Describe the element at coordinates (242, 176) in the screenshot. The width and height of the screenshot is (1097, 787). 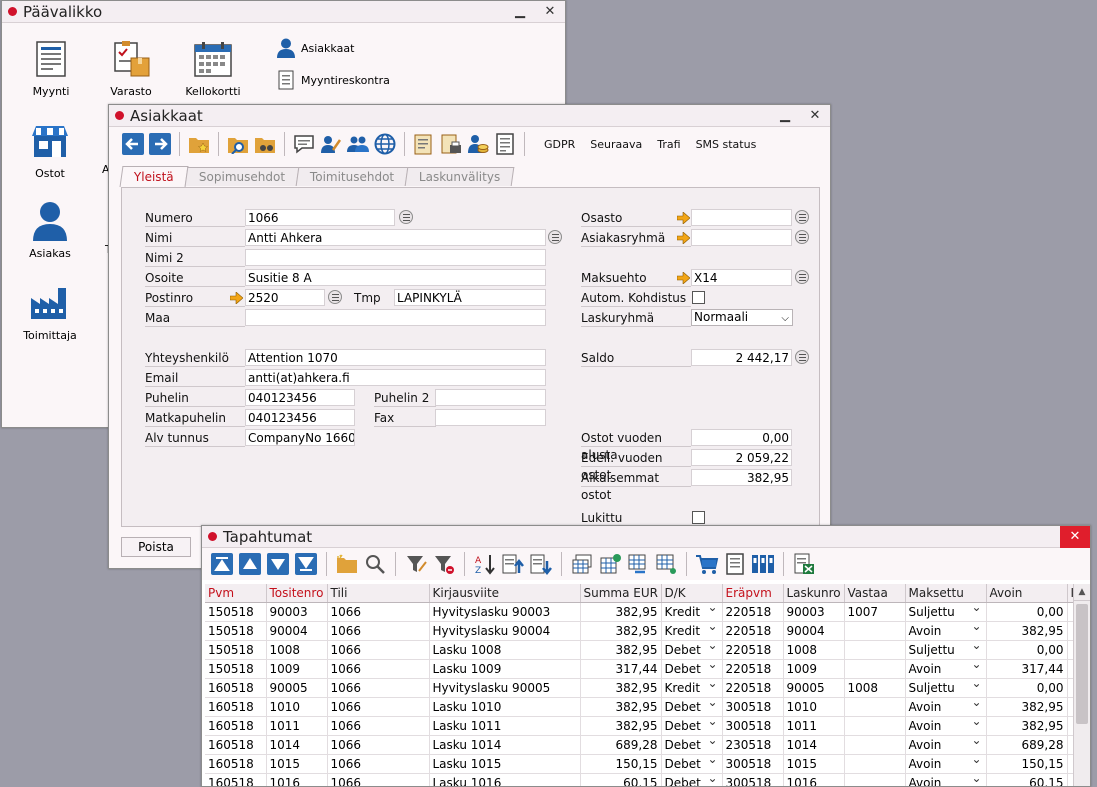
I see `tab-sopimusehdot: Sopimusehdot` at that location.